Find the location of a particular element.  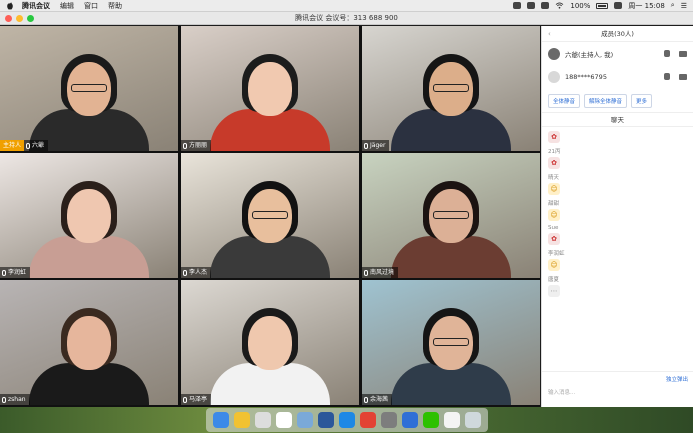

participant-namebar: 李人杰 is located at coordinates (196, 272).